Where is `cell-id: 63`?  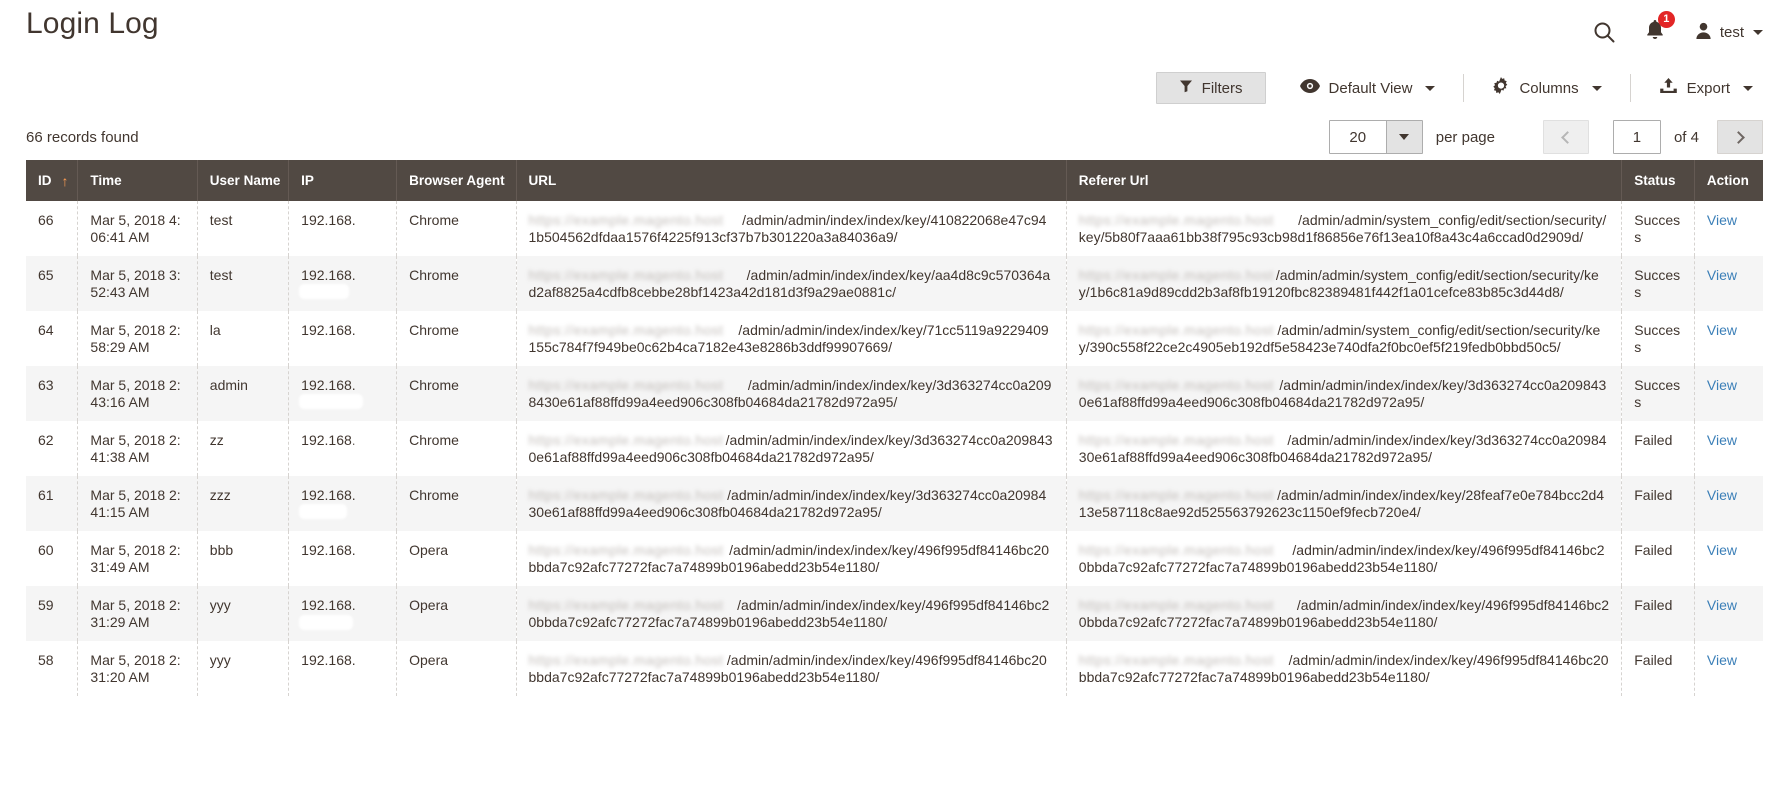 cell-id: 63 is located at coordinates (52, 394).